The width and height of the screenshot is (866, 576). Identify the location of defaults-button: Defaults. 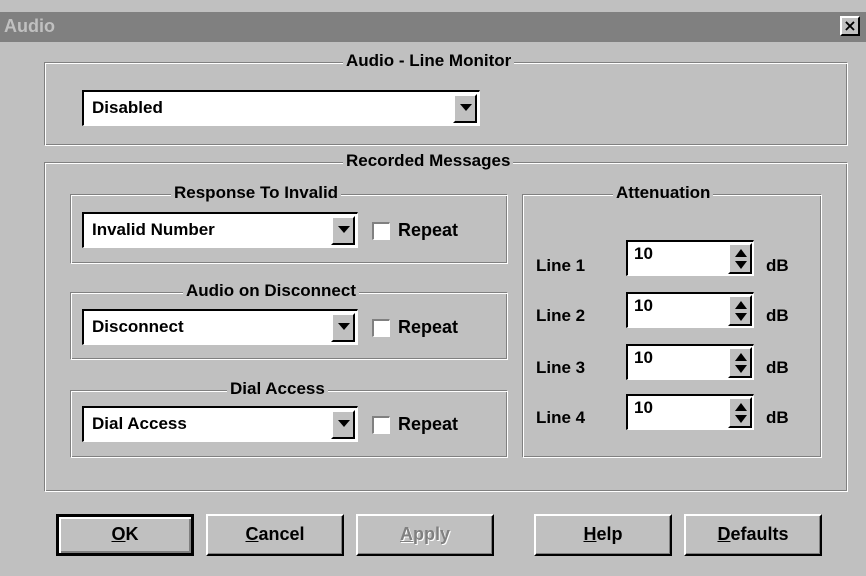
(753, 535).